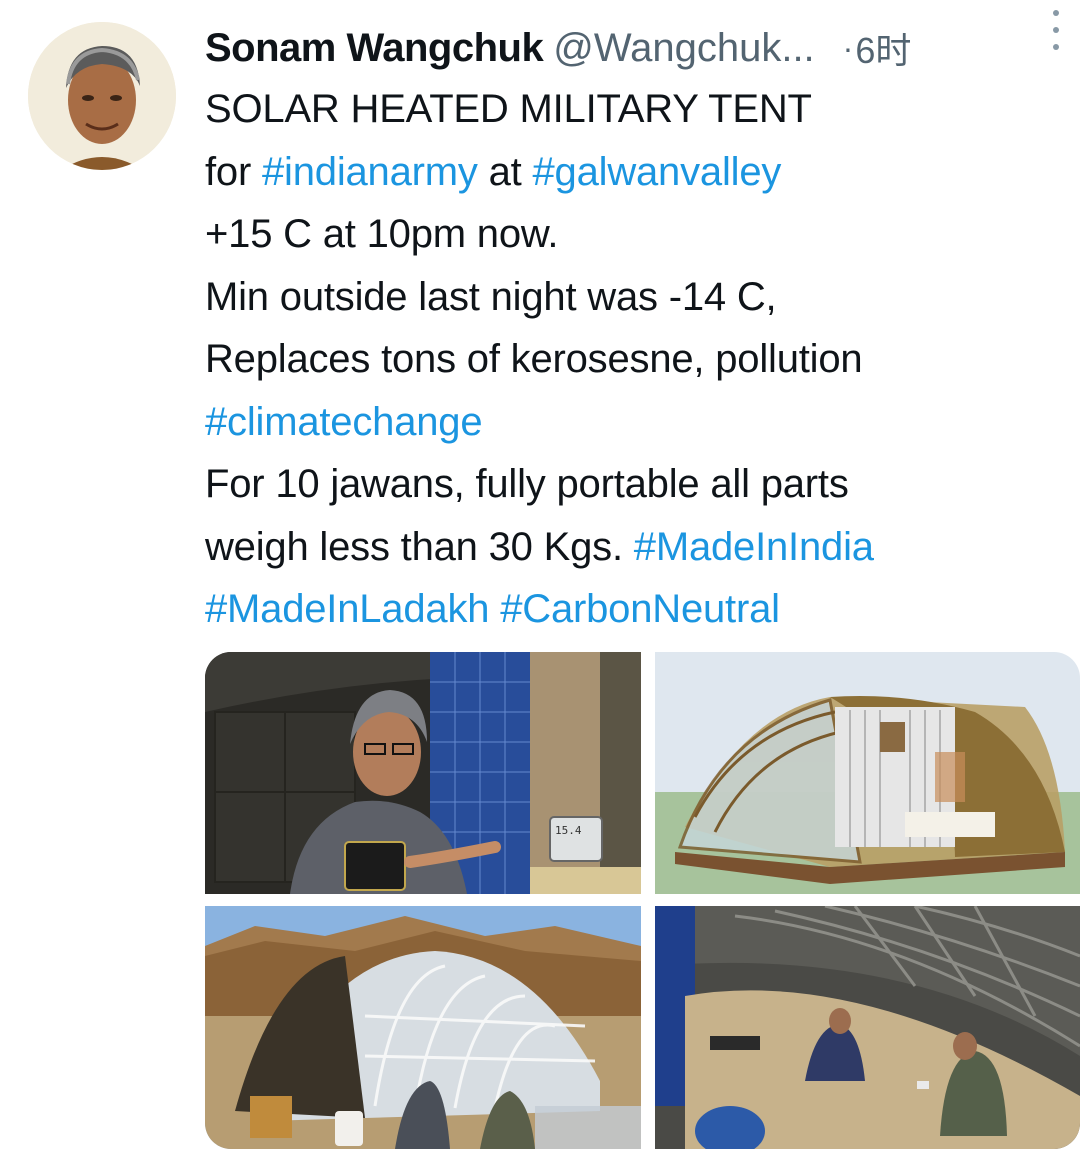  Describe the element at coordinates (867, 1027) in the screenshot. I see `photo-tent-interior-soldiers` at that location.